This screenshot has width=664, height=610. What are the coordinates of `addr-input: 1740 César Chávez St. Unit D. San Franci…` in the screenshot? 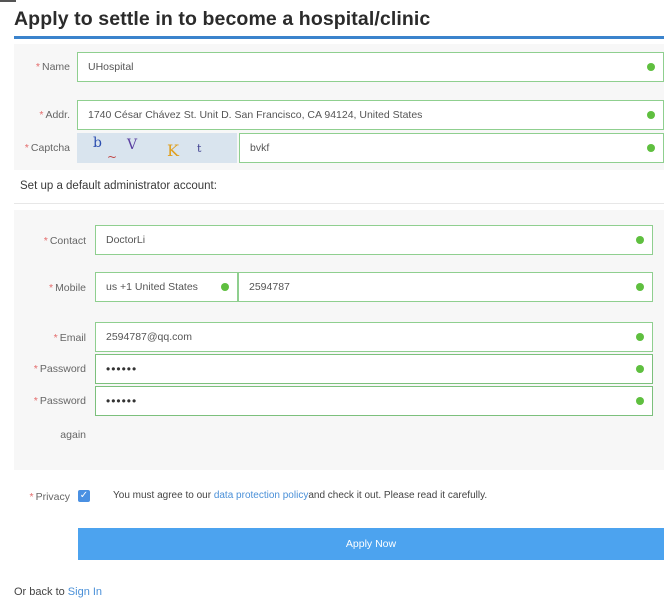 It's located at (370, 115).